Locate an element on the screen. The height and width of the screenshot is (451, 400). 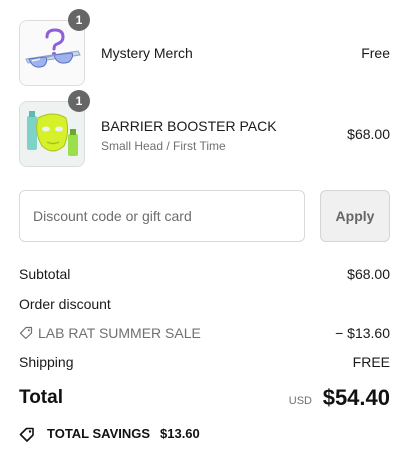
shipping-row: Shipping FREE is located at coordinates (204, 364).